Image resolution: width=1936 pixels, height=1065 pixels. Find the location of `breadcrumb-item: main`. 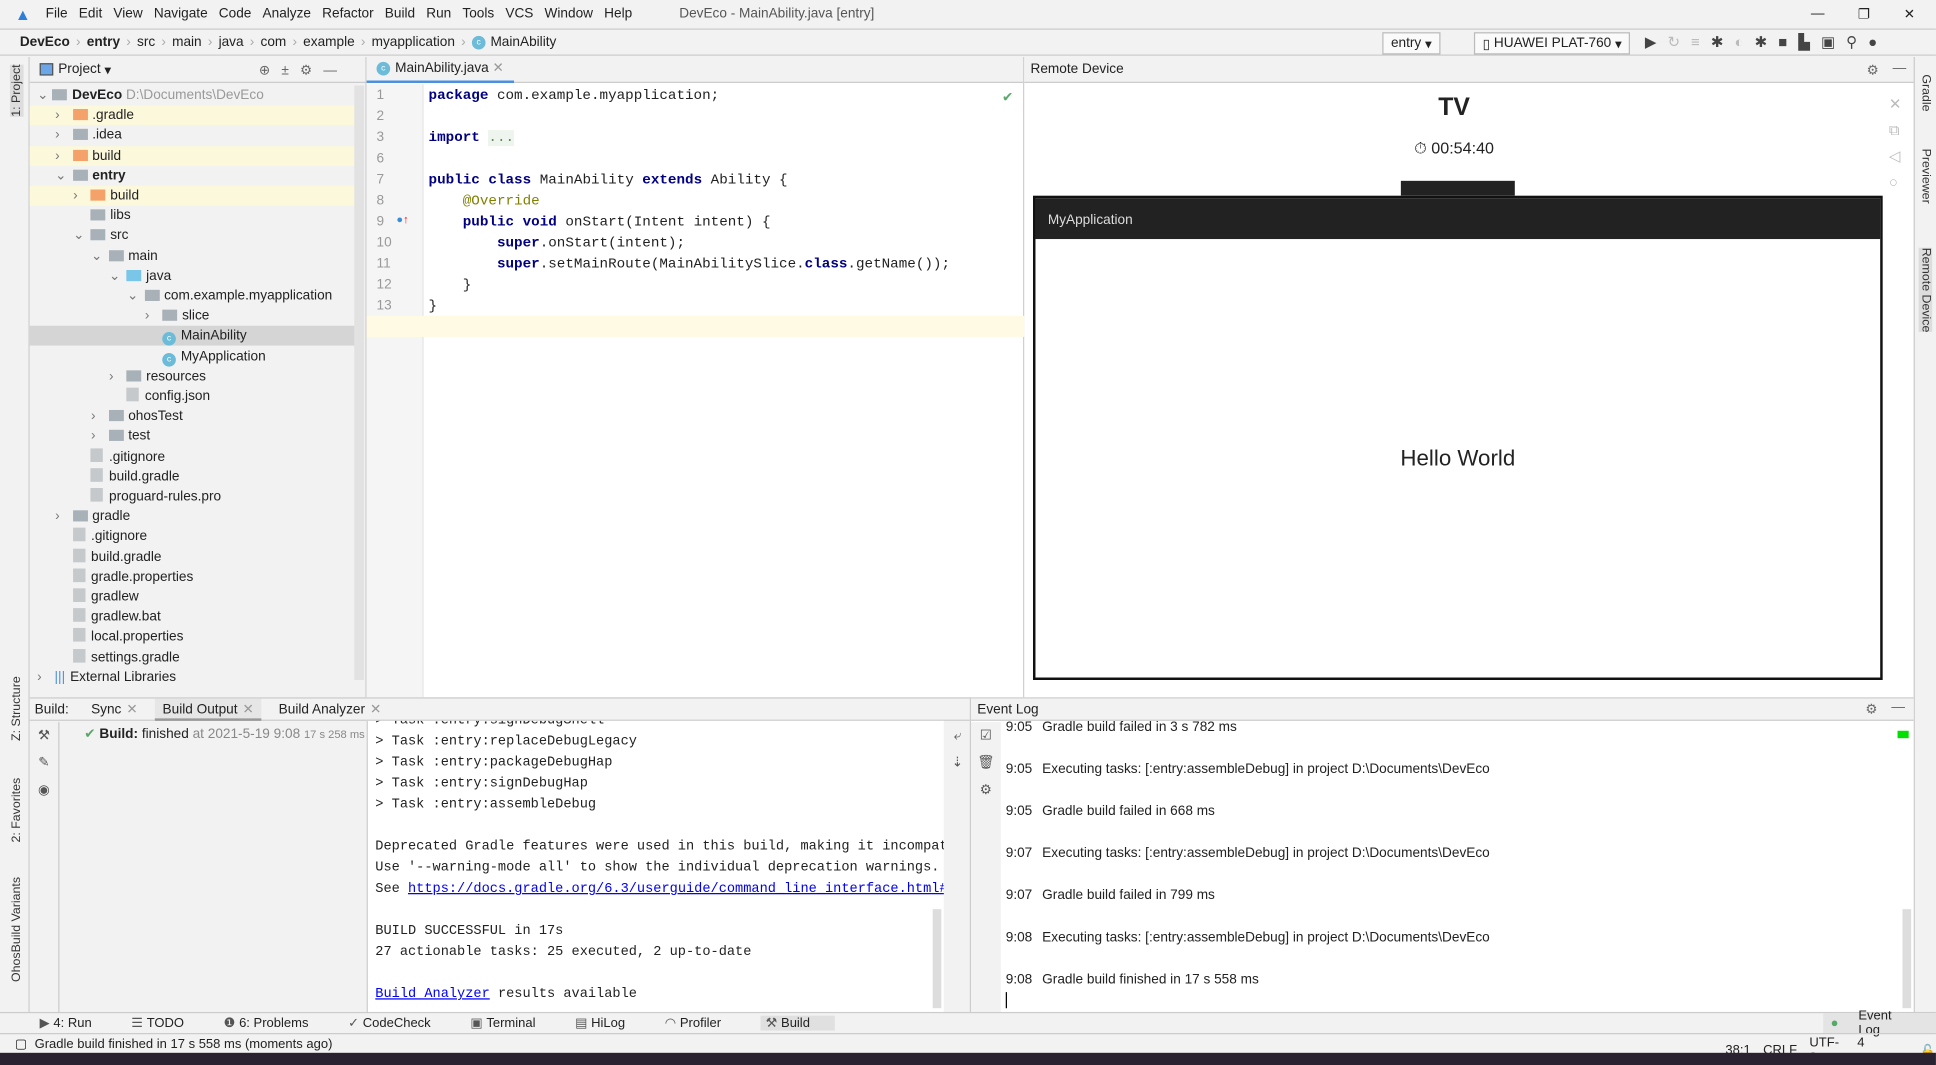

breadcrumb-item: main is located at coordinates (187, 42).